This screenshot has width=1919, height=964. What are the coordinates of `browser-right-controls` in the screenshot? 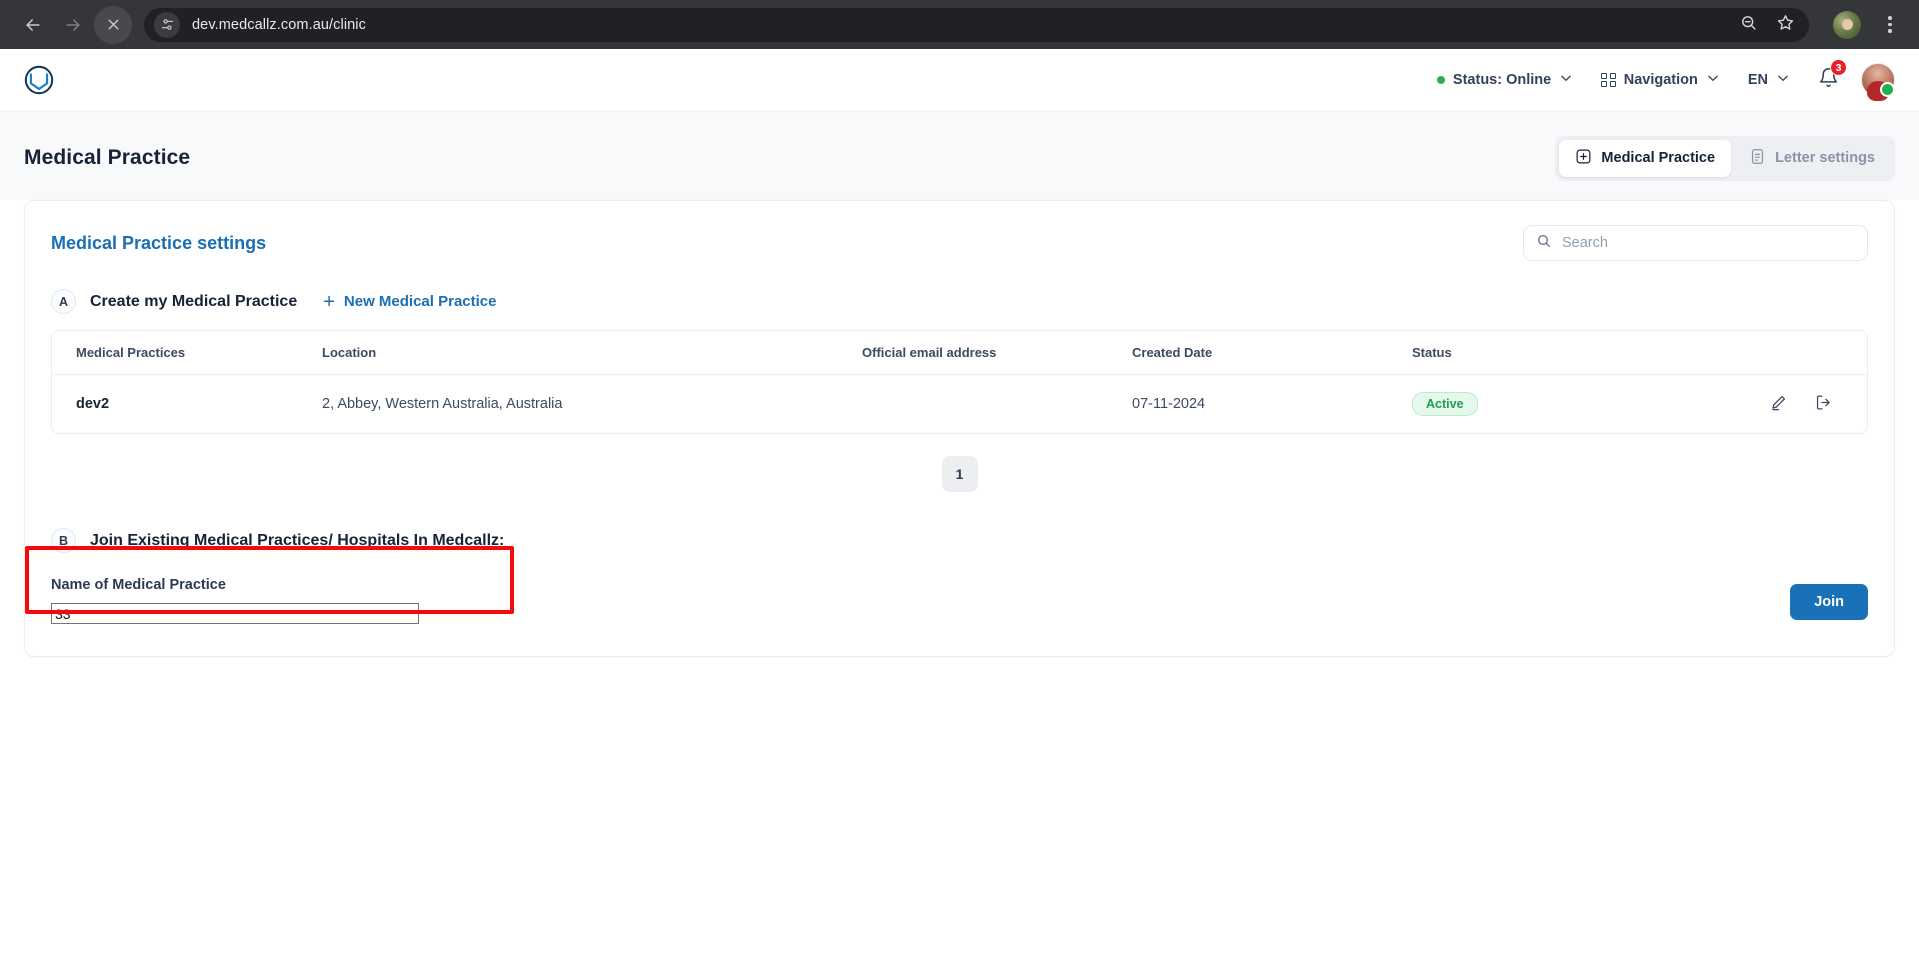 It's located at (1862, 25).